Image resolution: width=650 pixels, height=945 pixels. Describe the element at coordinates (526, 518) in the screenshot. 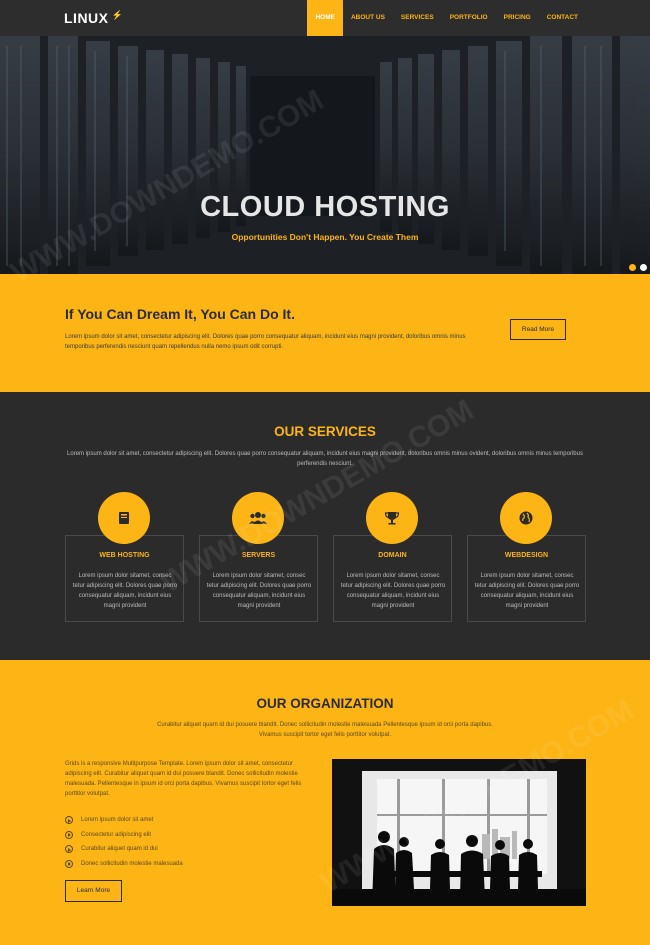

I see `globe-icon` at that location.